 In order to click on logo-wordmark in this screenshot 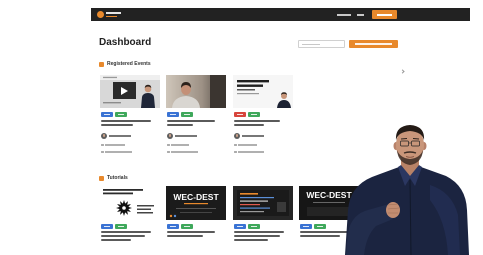, I will do `click(113, 13)`.